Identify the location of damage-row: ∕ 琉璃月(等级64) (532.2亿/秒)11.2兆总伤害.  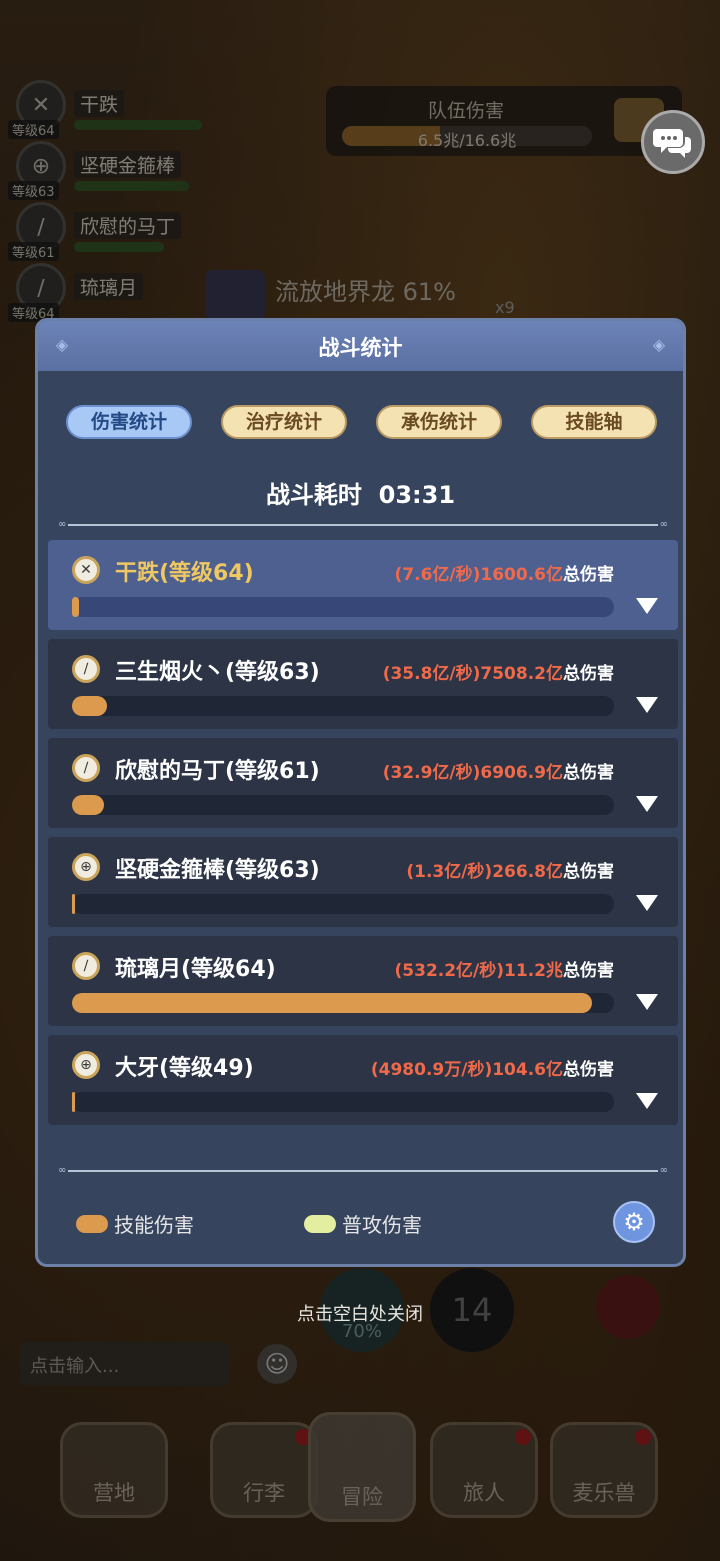
(363, 981).